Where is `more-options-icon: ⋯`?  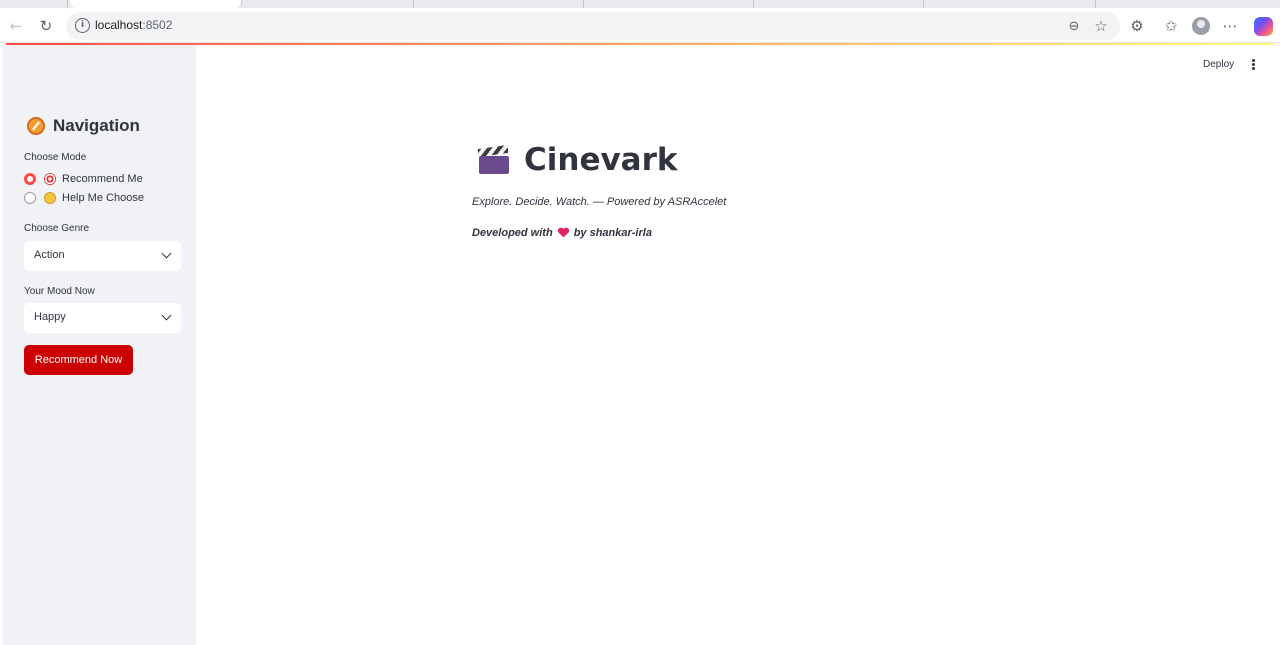 more-options-icon: ⋯ is located at coordinates (1230, 26).